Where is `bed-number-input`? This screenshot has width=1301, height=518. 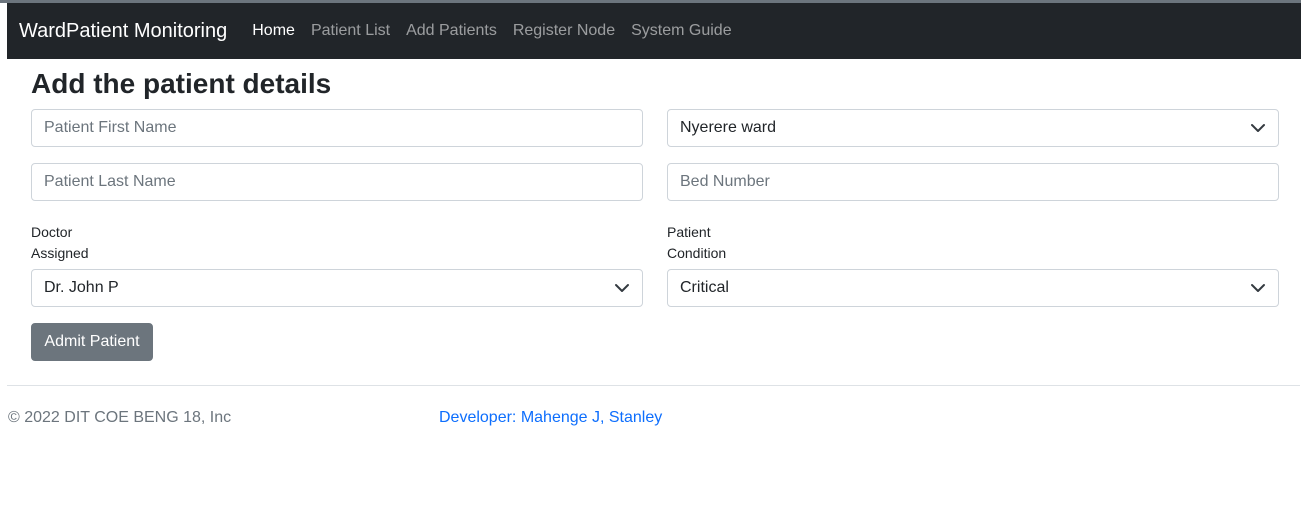
bed-number-input is located at coordinates (973, 182).